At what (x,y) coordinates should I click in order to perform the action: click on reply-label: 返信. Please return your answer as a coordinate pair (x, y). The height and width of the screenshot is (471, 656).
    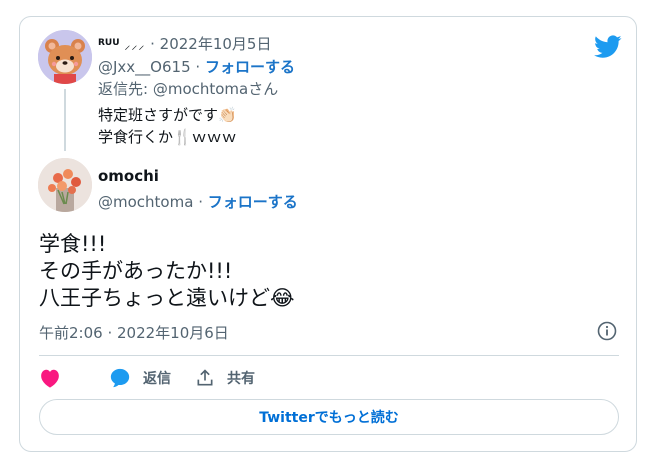
    Looking at the image, I should click on (157, 379).